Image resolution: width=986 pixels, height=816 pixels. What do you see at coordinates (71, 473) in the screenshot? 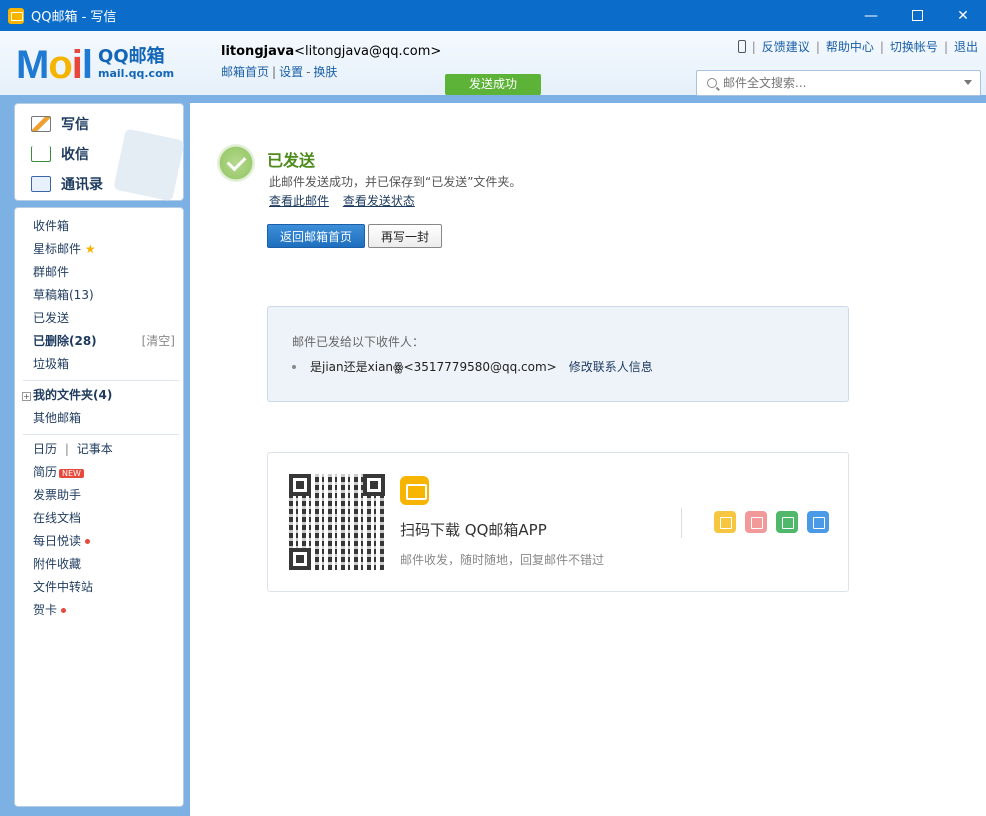
I see `new-badge: NEW` at bounding box center [71, 473].